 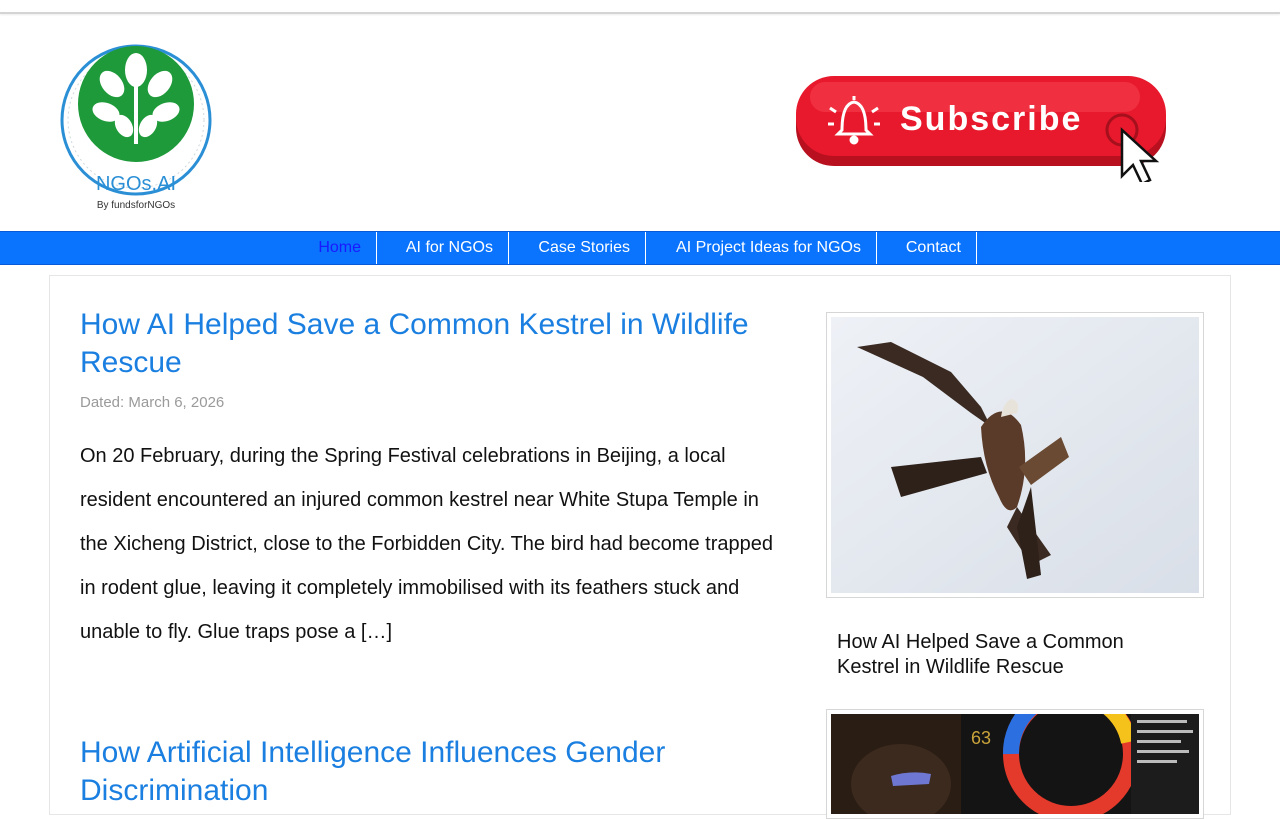 What do you see at coordinates (136, 120) in the screenshot?
I see `logo-emblem-icon: NGOs.AI` at bounding box center [136, 120].